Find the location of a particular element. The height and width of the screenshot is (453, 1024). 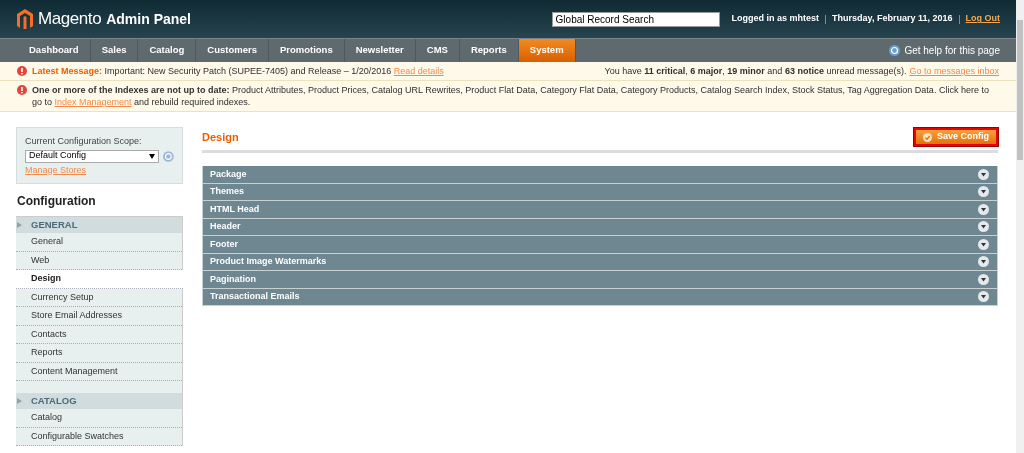

collapsible-header: HTML Head is located at coordinates (600, 209).